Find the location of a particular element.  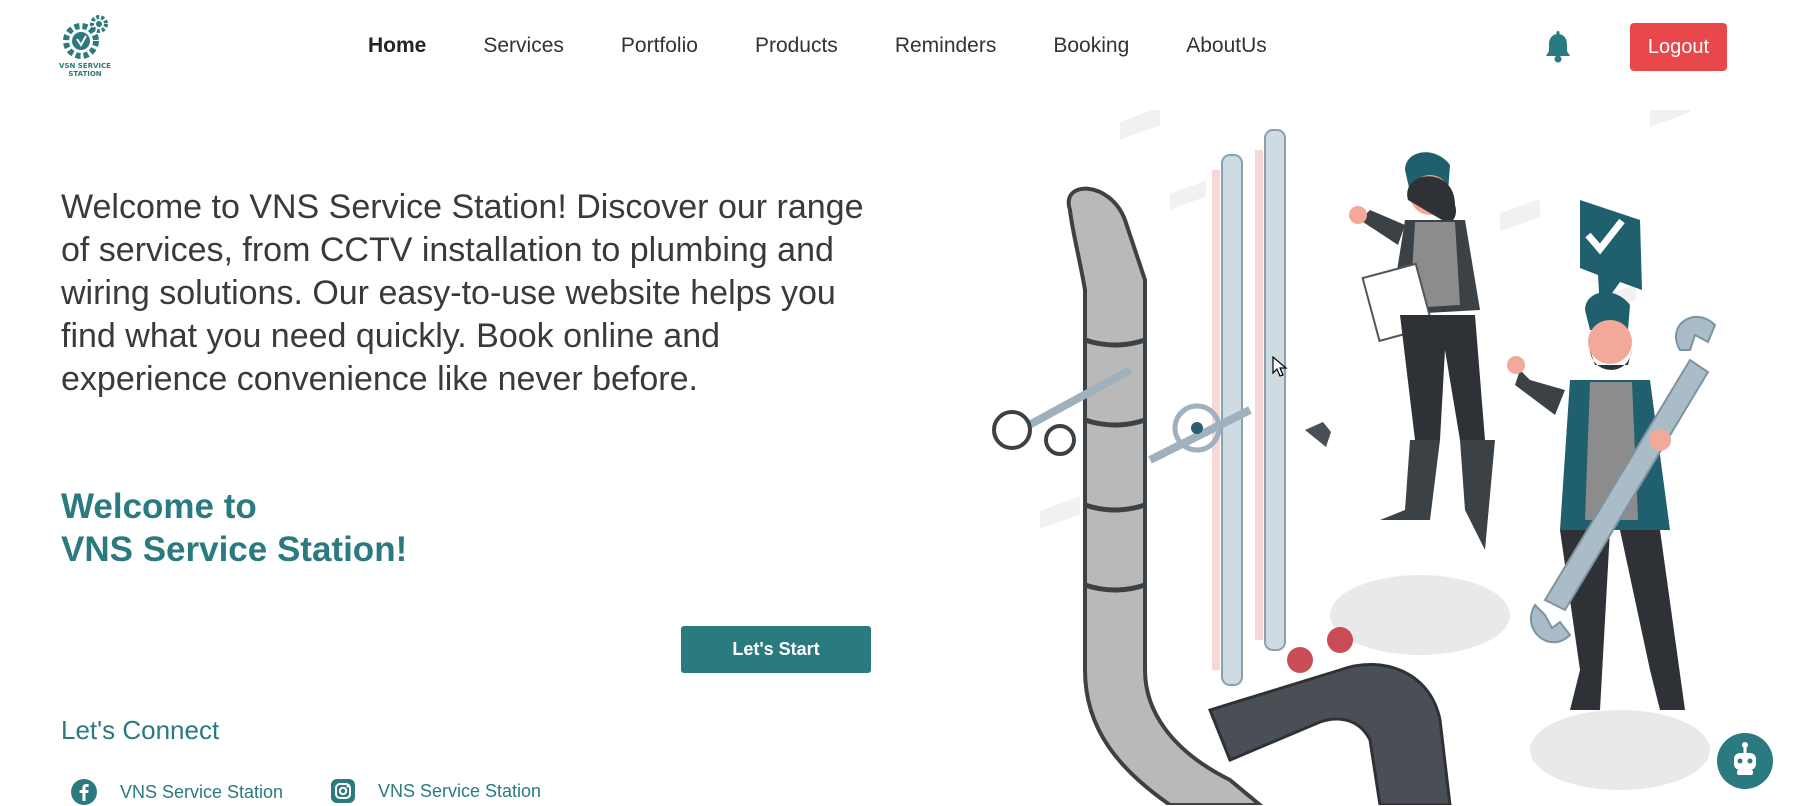

site-logo: VSN SERVICE STATION is located at coordinates (85, 47).